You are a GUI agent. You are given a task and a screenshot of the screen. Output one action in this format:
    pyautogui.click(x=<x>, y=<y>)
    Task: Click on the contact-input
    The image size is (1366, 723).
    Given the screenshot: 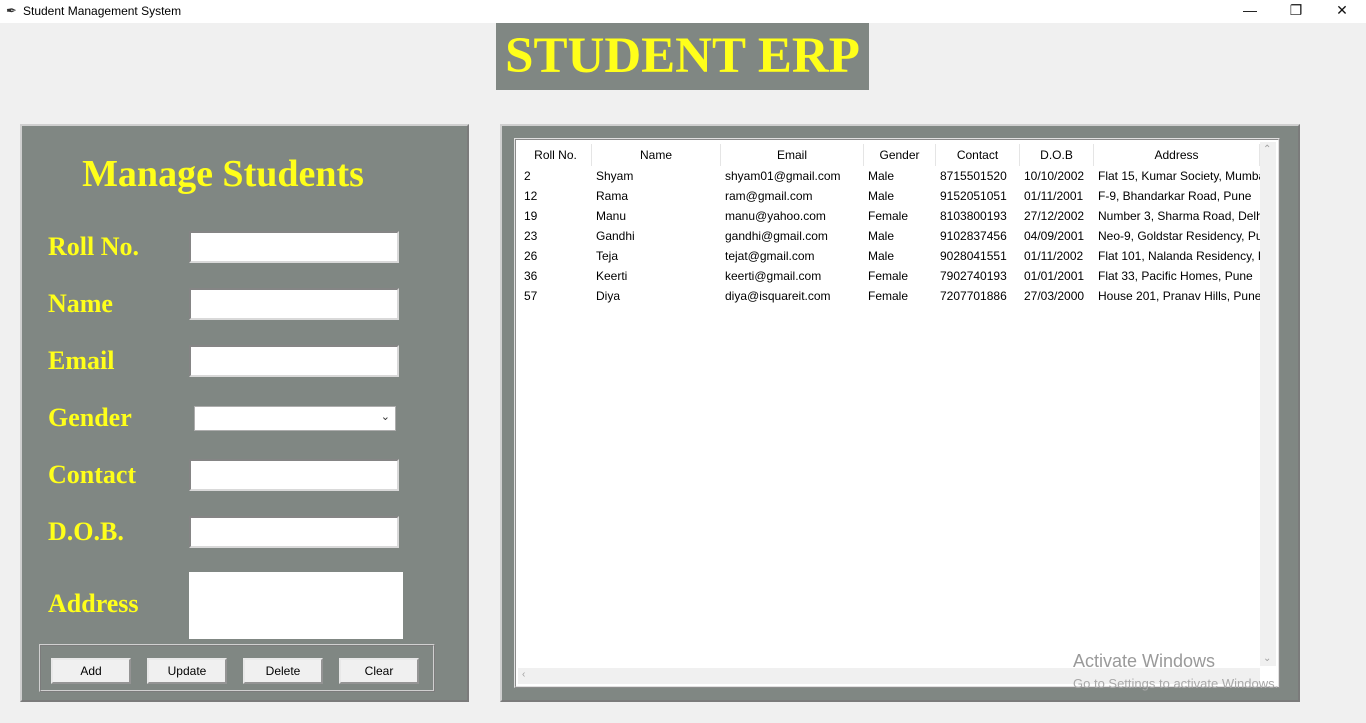 What is the action you would take?
    pyautogui.click(x=294, y=475)
    